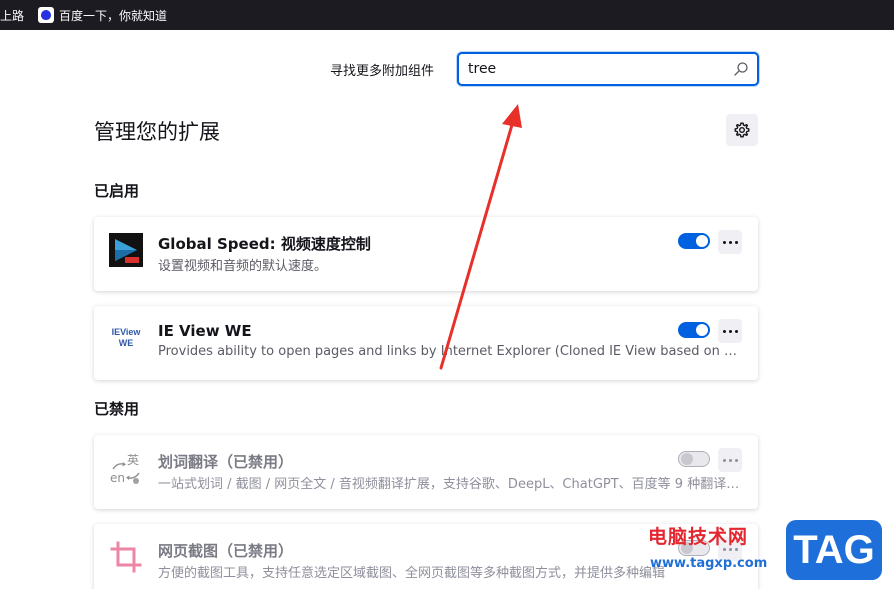 This screenshot has height=589, width=894. What do you see at coordinates (225, 461) in the screenshot?
I see `extension-name: 划词翻译（已禁用）` at bounding box center [225, 461].